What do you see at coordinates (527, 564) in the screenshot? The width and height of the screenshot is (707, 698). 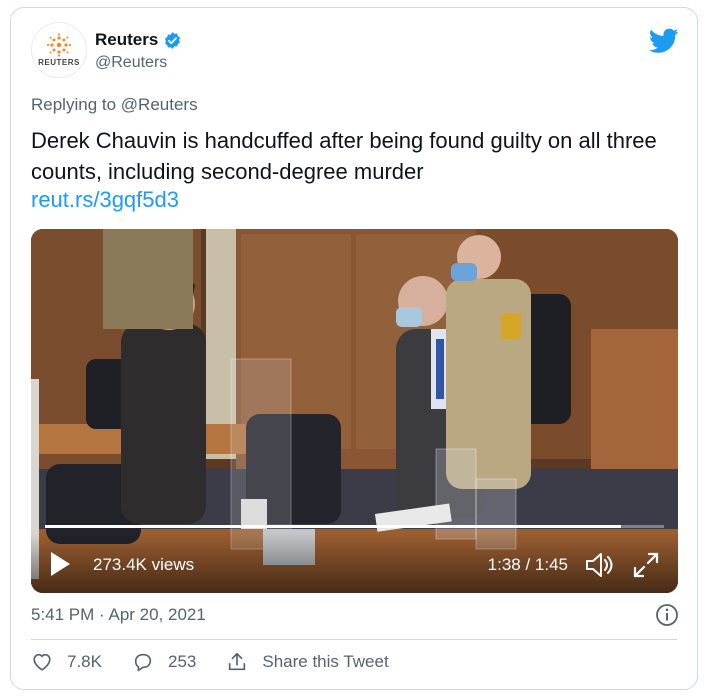 I see `video-time: 1:38 / 1:45` at bounding box center [527, 564].